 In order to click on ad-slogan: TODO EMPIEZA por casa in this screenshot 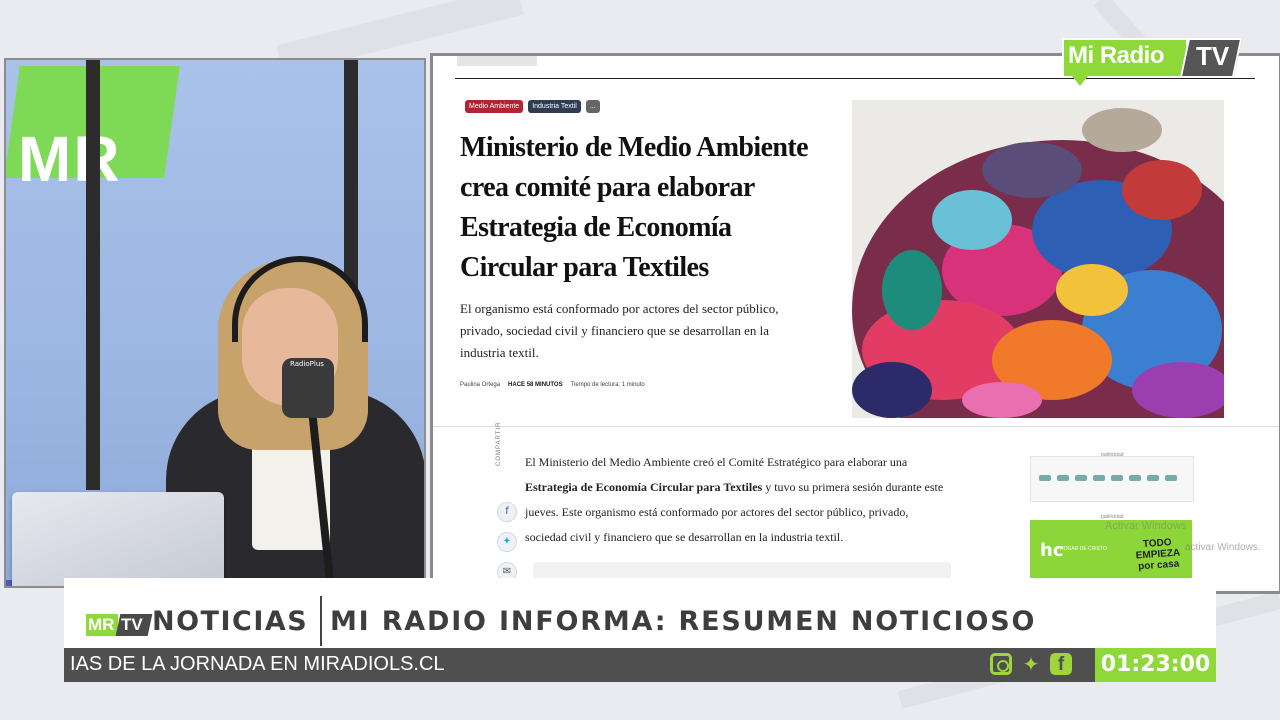, I will do `click(1158, 555)`.